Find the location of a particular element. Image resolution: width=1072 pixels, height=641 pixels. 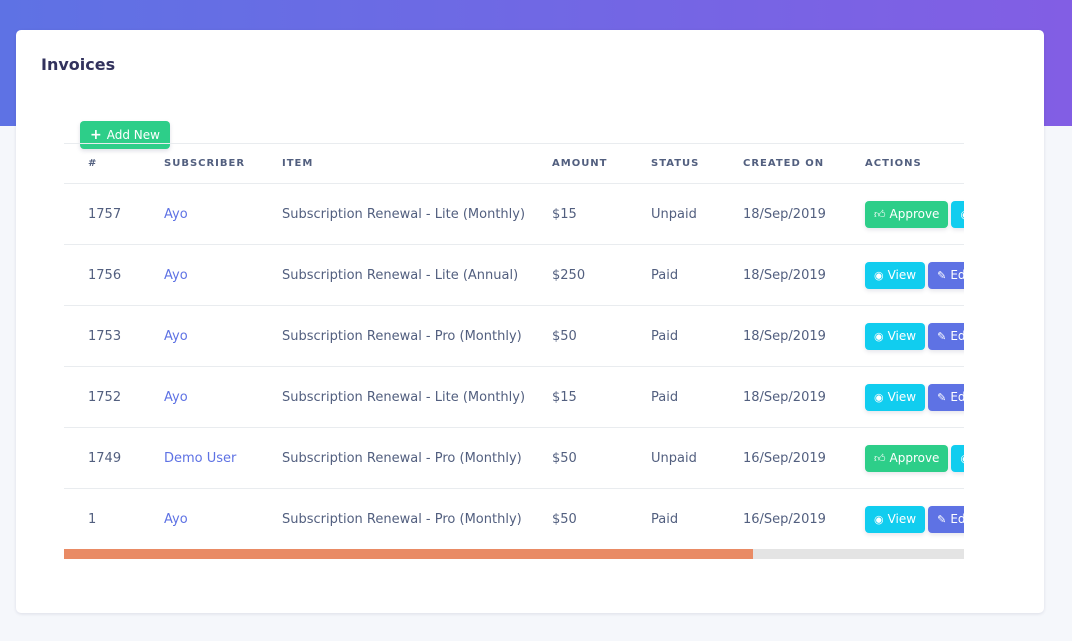

invoice-id-cell: 1753 is located at coordinates (102, 336).